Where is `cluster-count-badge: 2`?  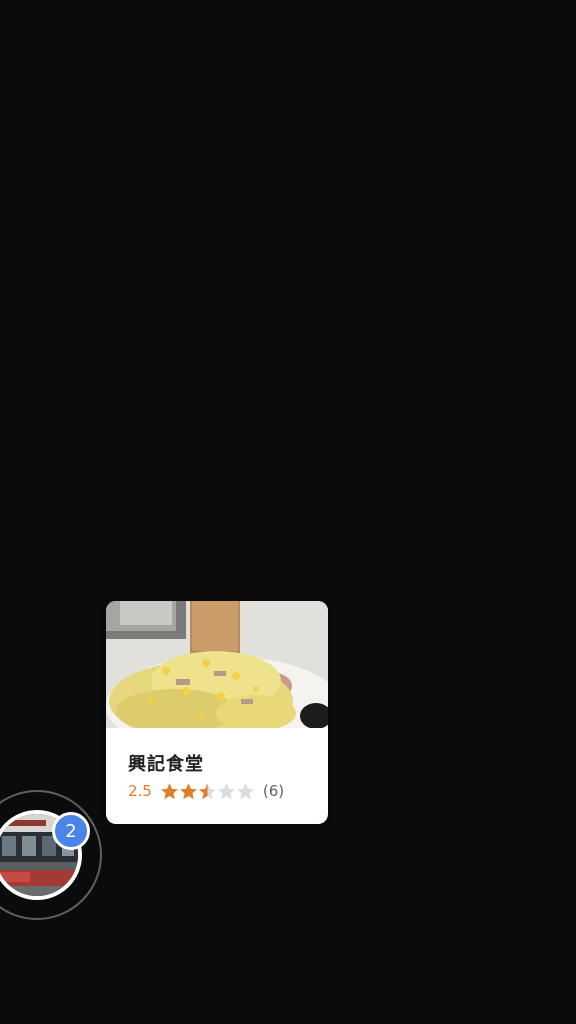 cluster-count-badge: 2 is located at coordinates (71, 831).